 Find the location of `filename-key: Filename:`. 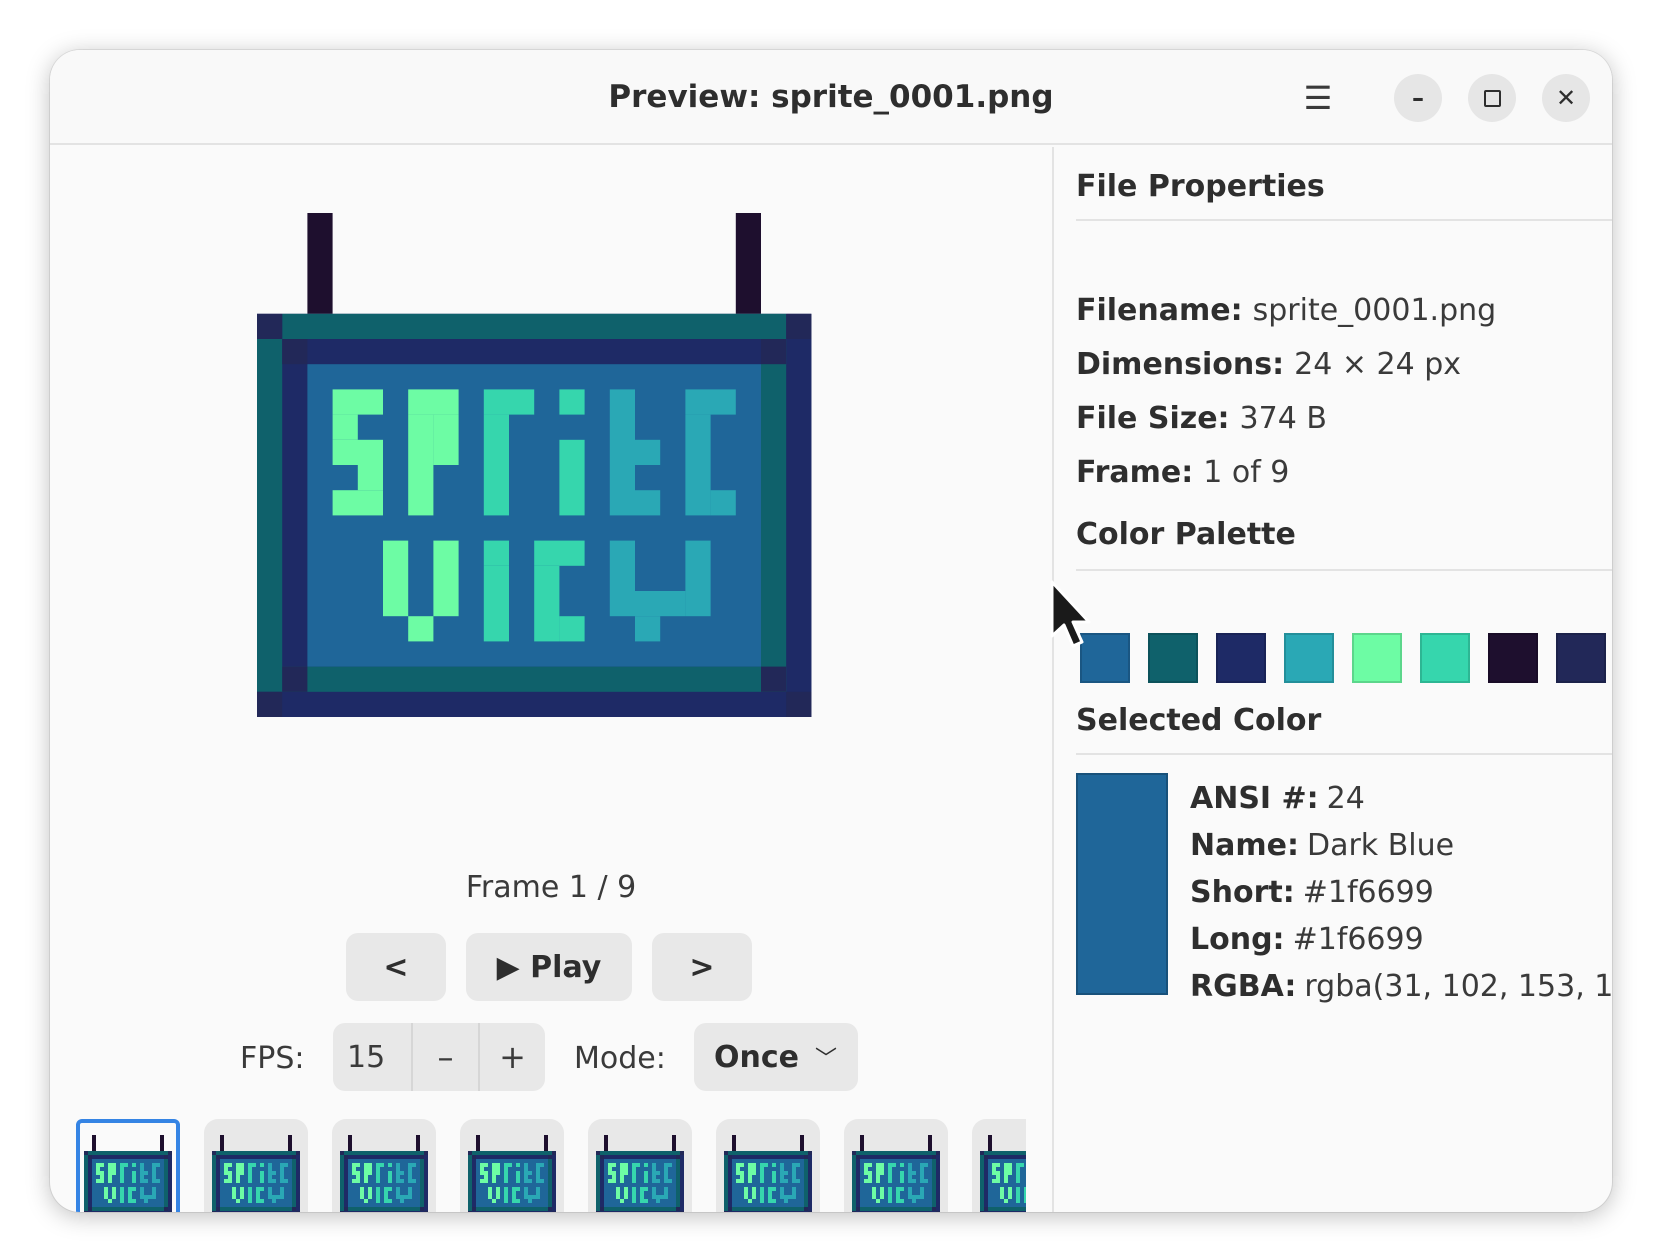

filename-key: Filename: is located at coordinates (1159, 310).